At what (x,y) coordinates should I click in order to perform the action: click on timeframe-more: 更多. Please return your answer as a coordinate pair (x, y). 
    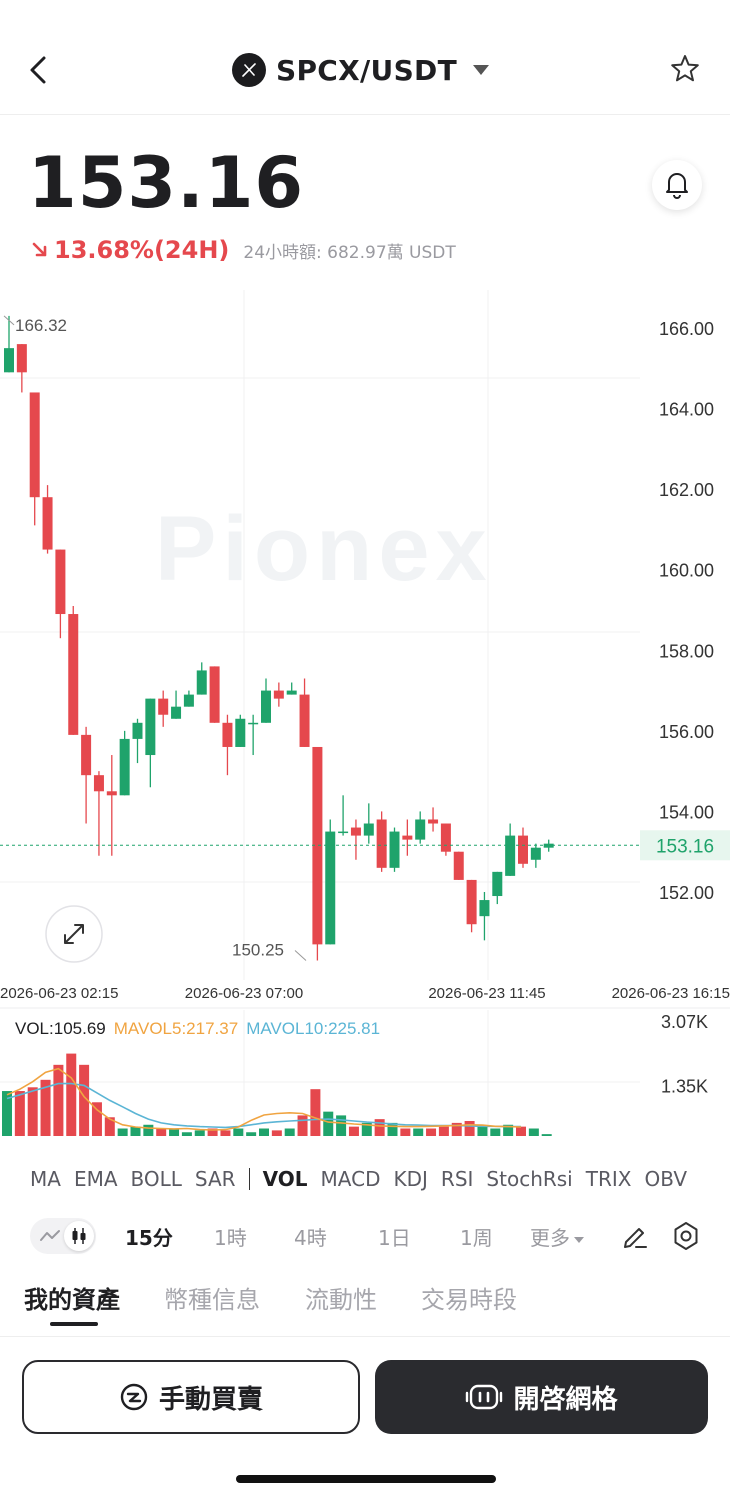
    Looking at the image, I should click on (557, 1236).